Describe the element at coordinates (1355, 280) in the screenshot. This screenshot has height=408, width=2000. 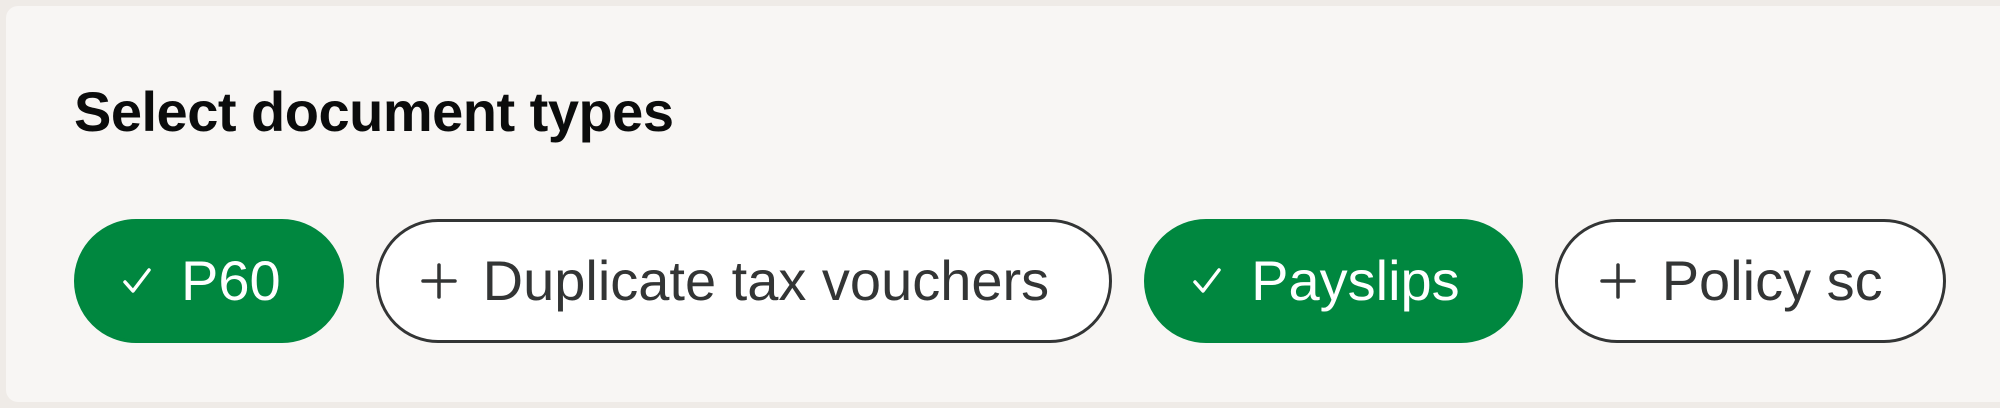
I see `chip-label: Payslips` at that location.